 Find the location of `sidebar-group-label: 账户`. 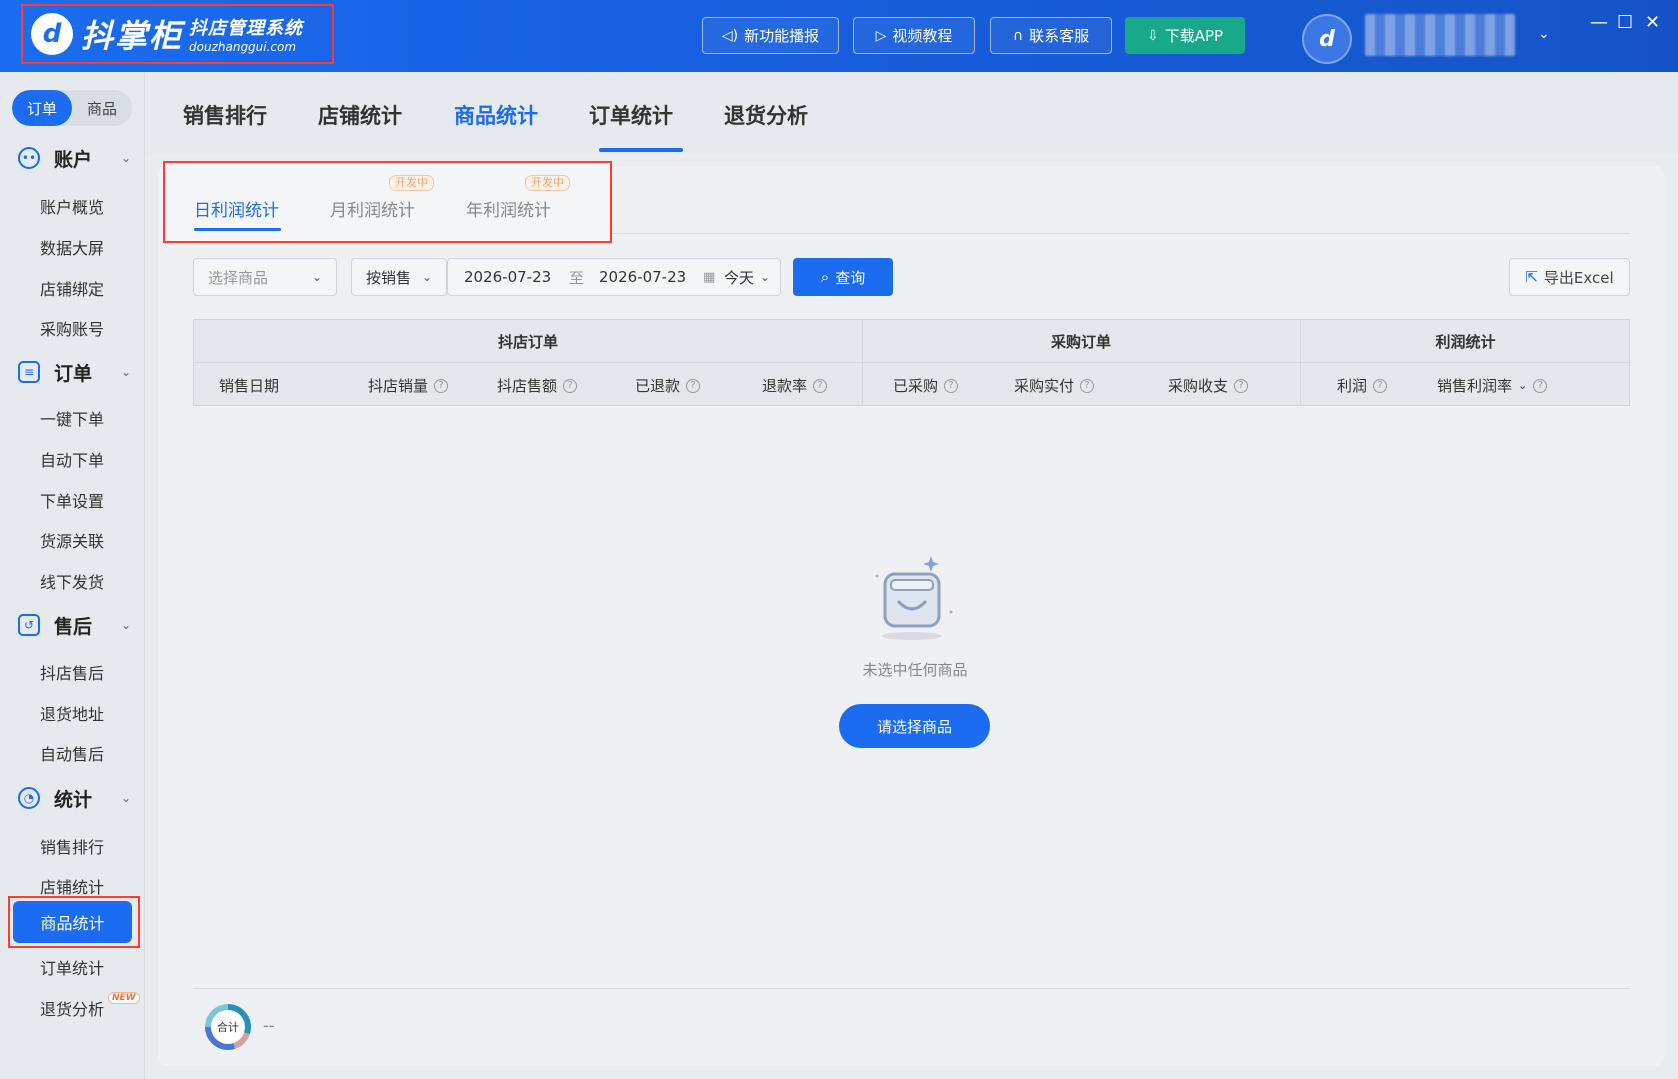

sidebar-group-label: 账户 is located at coordinates (73, 159).